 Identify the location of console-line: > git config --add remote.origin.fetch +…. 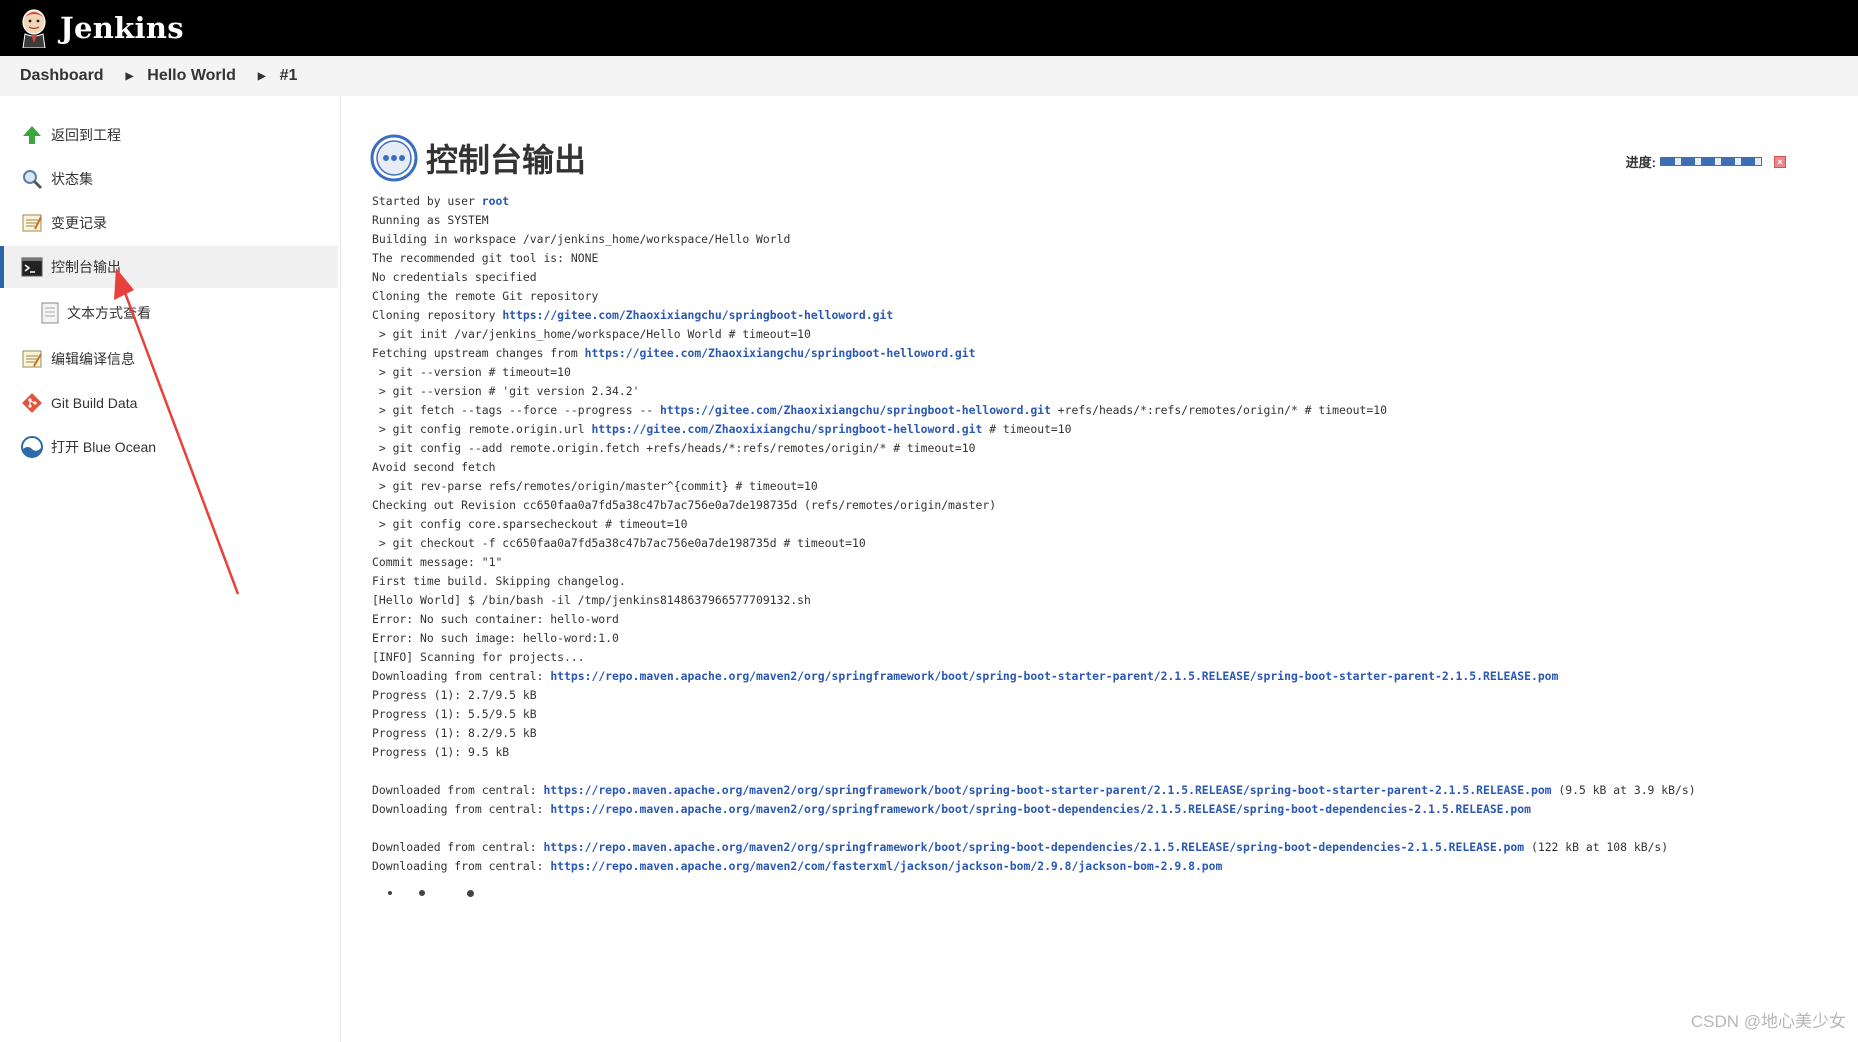
(1115, 448).